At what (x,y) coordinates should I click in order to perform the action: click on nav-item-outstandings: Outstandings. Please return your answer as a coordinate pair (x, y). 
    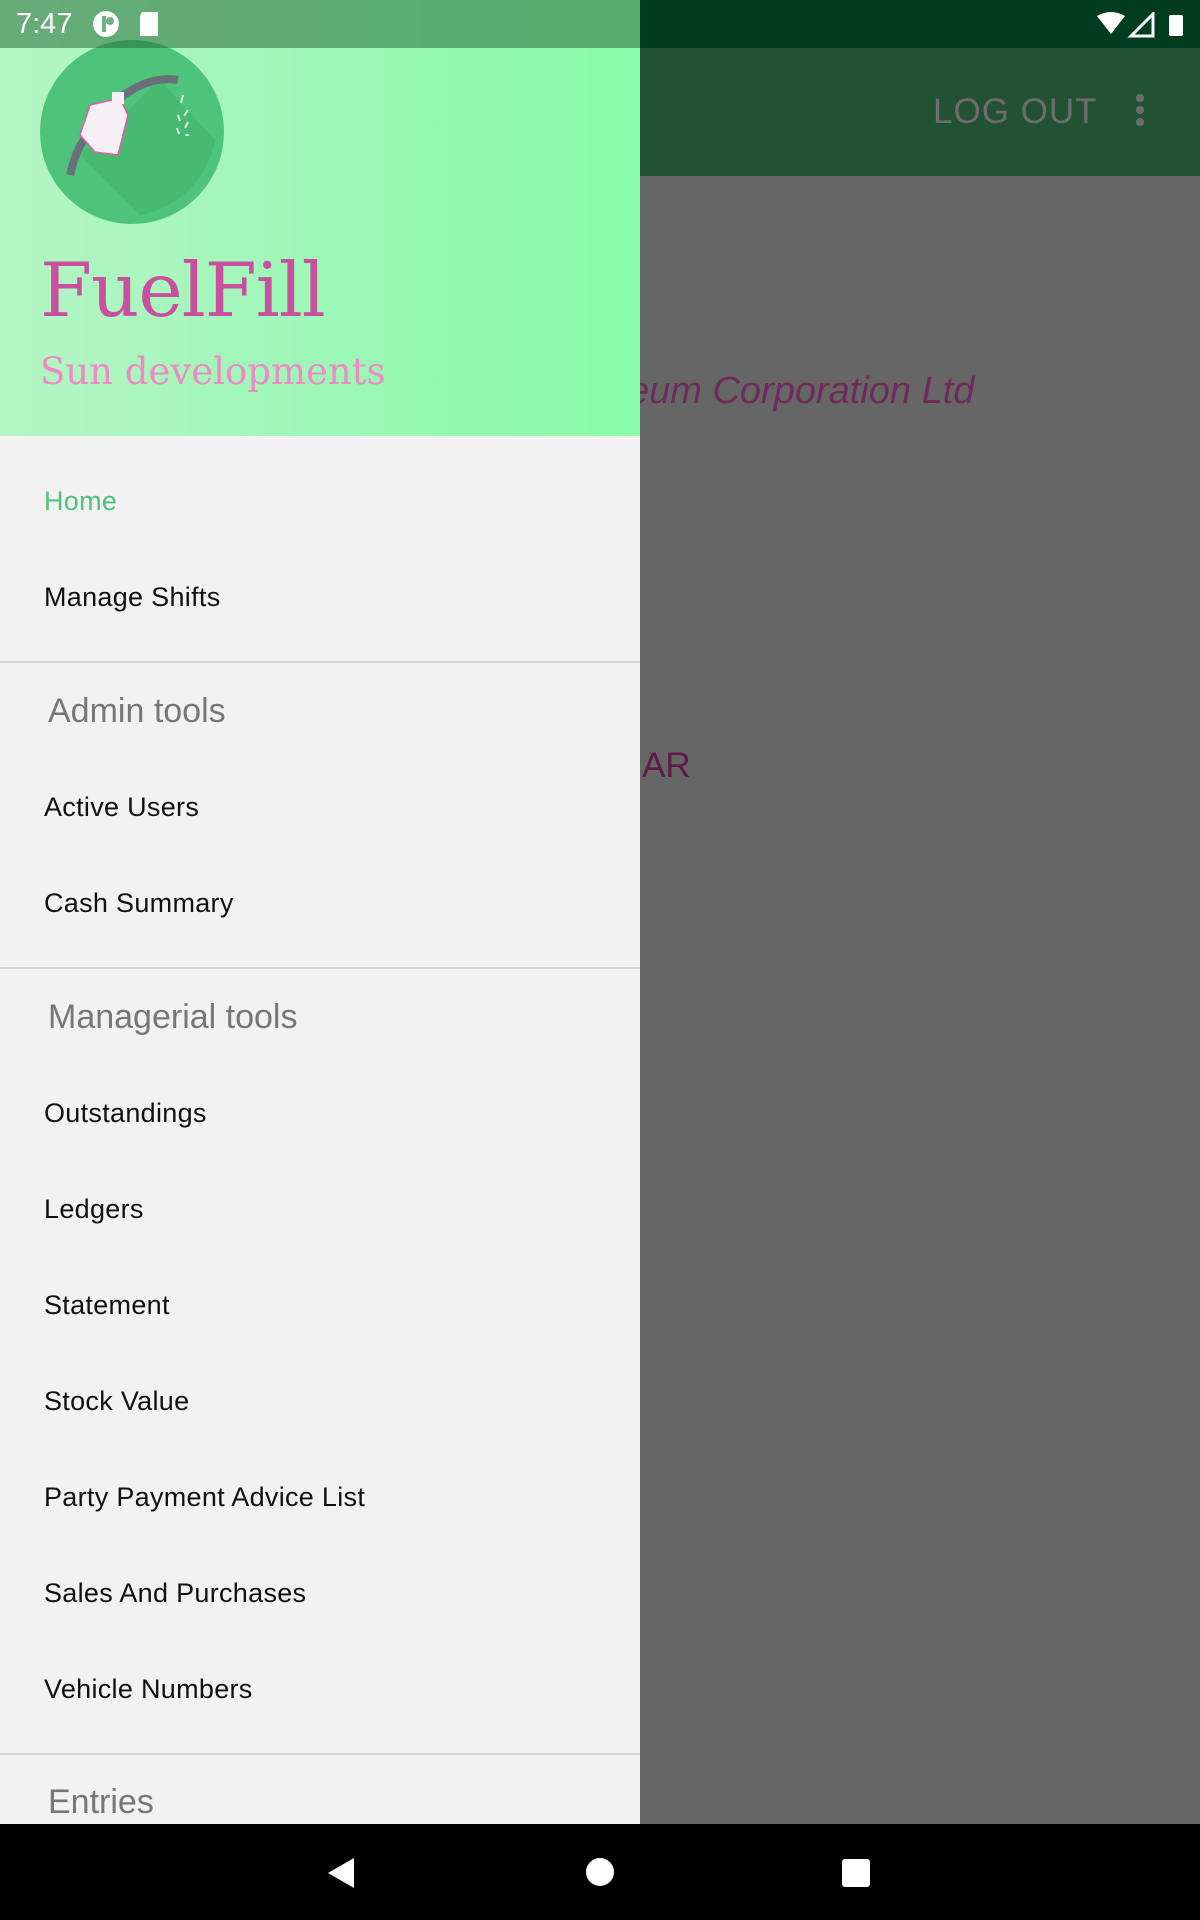
    Looking at the image, I should click on (125, 1113).